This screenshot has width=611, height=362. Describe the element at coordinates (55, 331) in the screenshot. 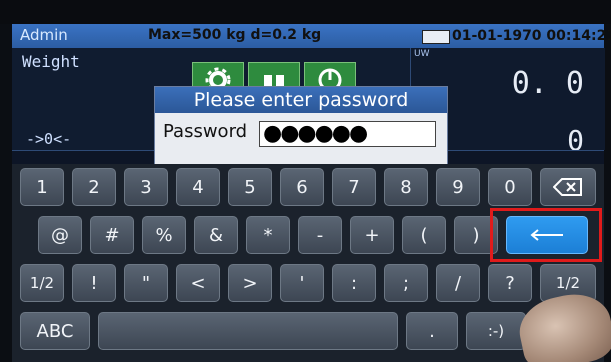

I see `abc-key: ABC` at that location.